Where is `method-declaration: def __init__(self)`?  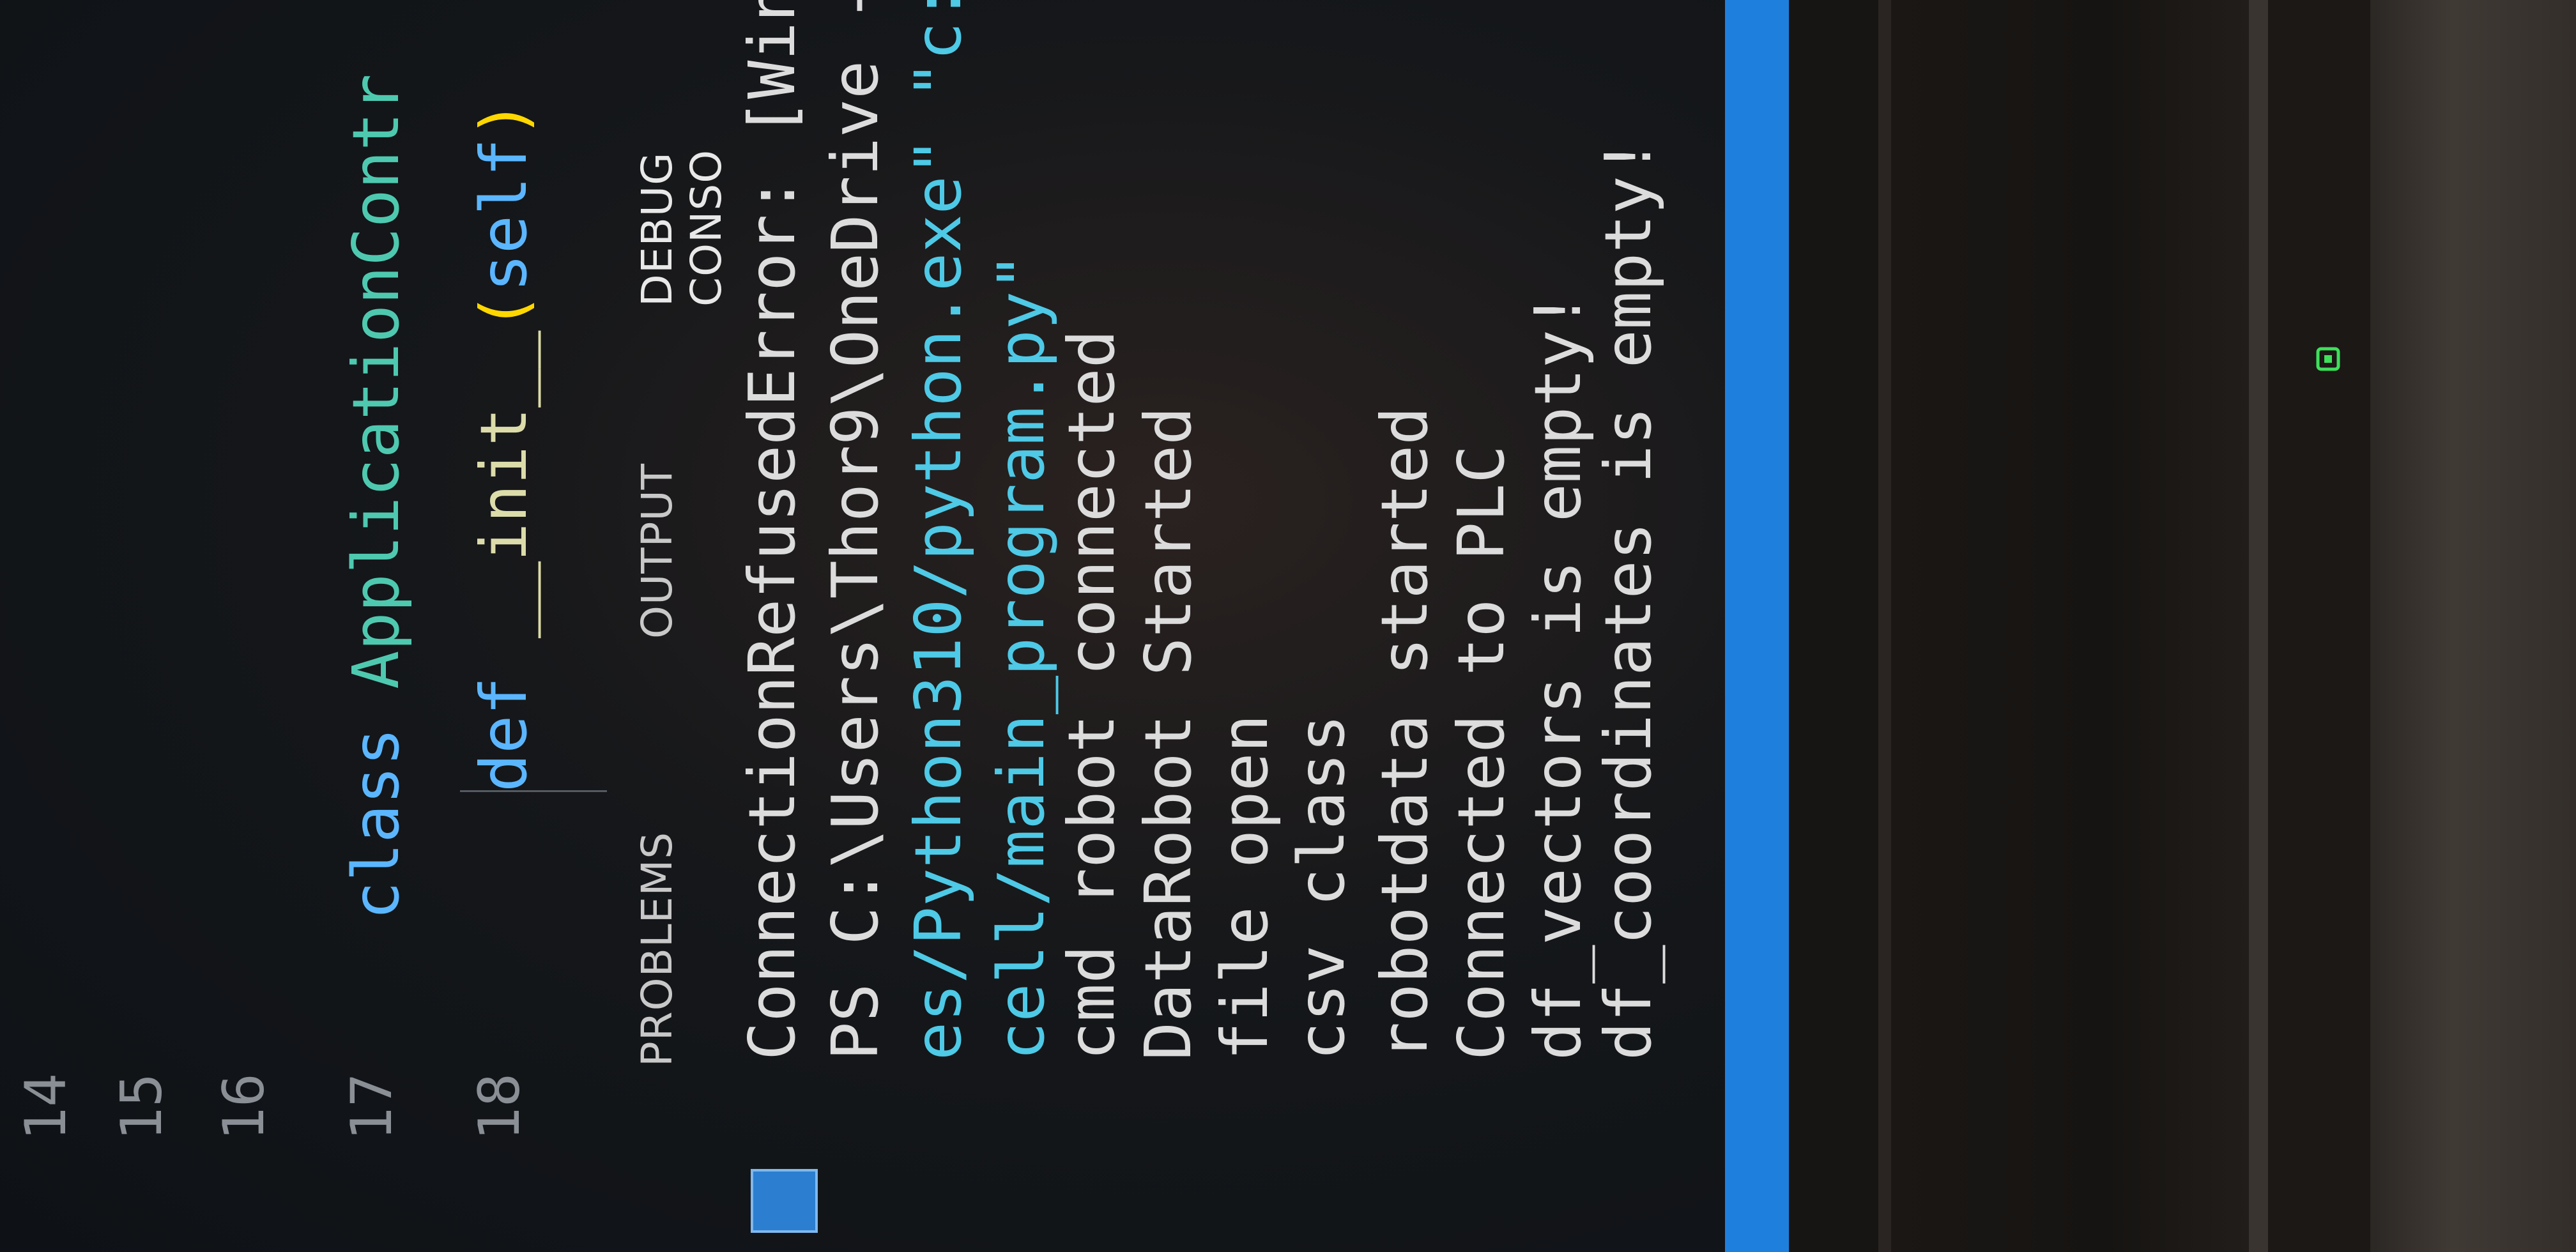
method-declaration: def __init__(self) is located at coordinates (503, 446).